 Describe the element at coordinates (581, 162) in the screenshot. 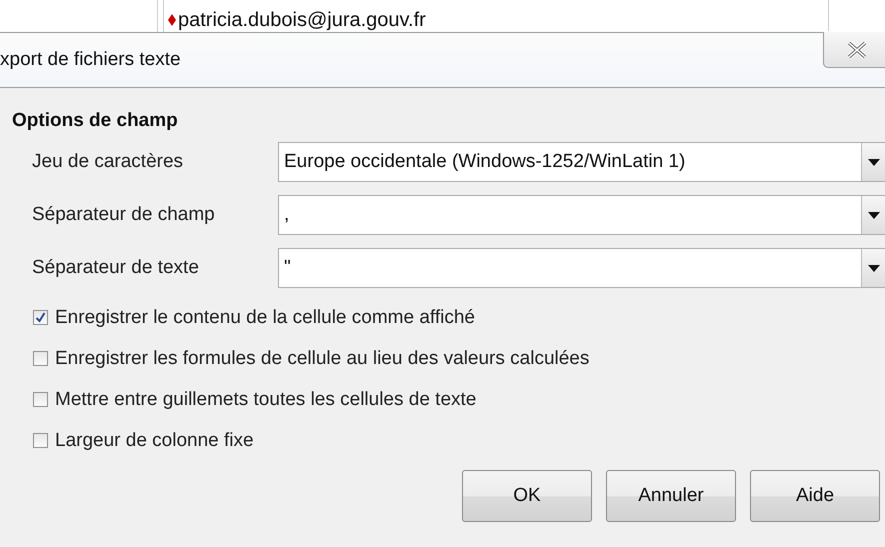

I see `dropdown-field: Europe occidentale (Windows-1252/WinLatin 1)` at that location.